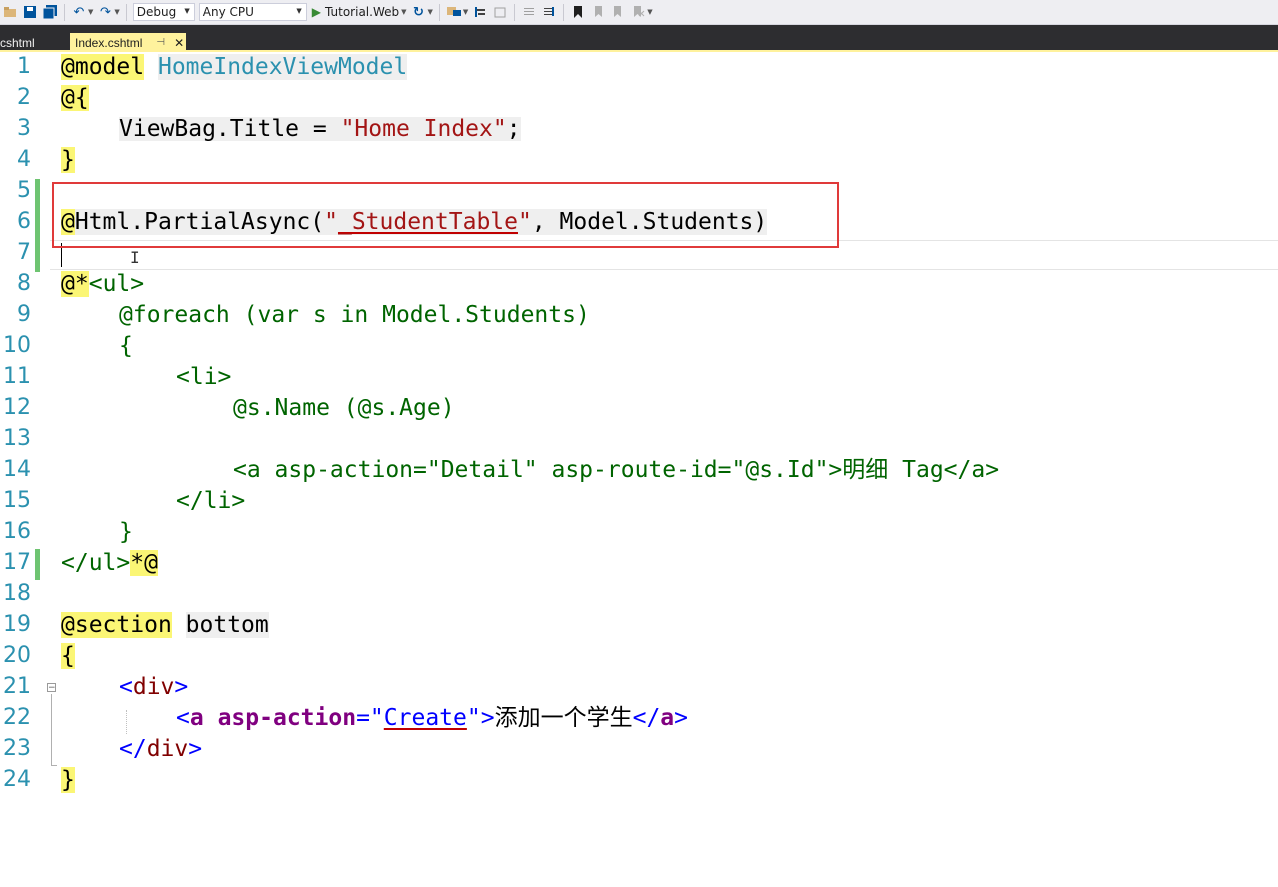 The image size is (1278, 887). Describe the element at coordinates (50, 12) in the screenshot. I see `save-all-icon` at that location.